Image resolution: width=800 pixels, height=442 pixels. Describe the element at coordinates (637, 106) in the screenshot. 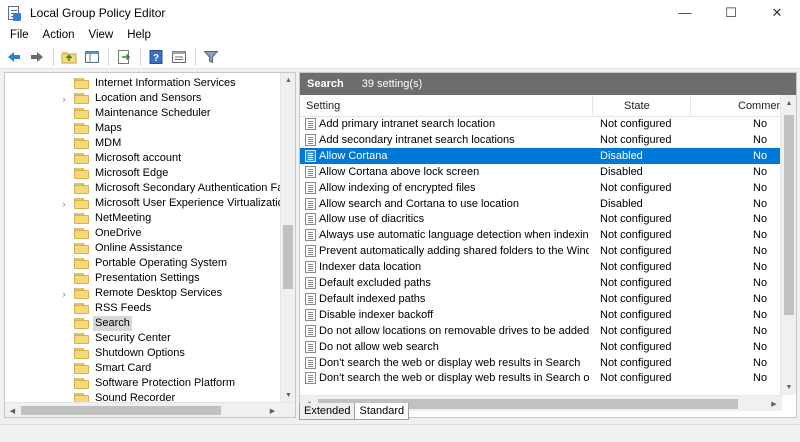

I see `column-header-state: State` at that location.